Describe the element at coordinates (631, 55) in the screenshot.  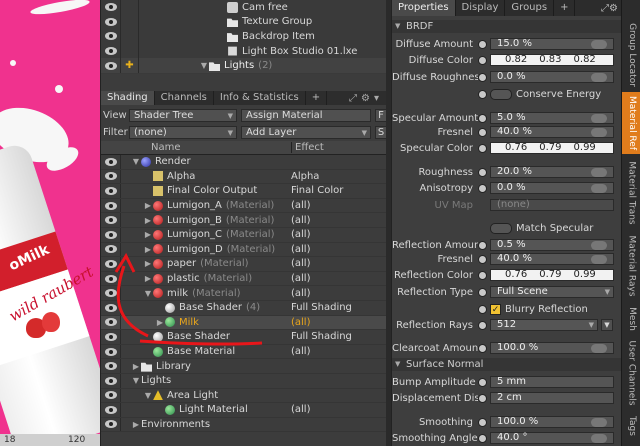
I see `vtab-group-locator: Group Locator` at that location.